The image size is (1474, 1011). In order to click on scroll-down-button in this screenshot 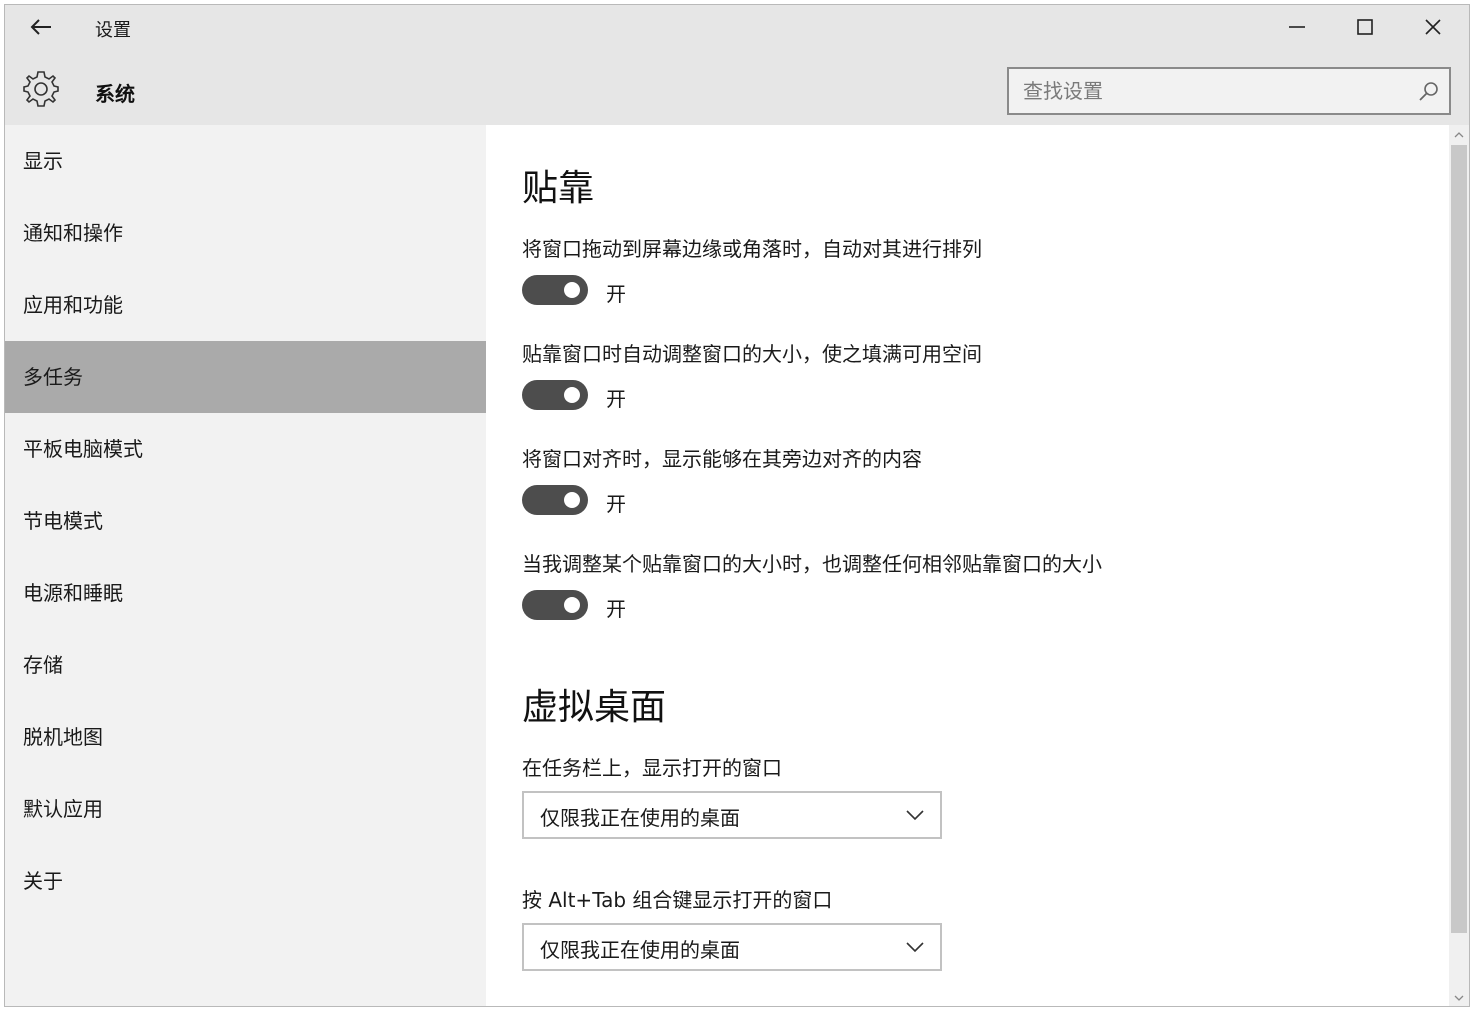, I will do `click(1459, 998)`.